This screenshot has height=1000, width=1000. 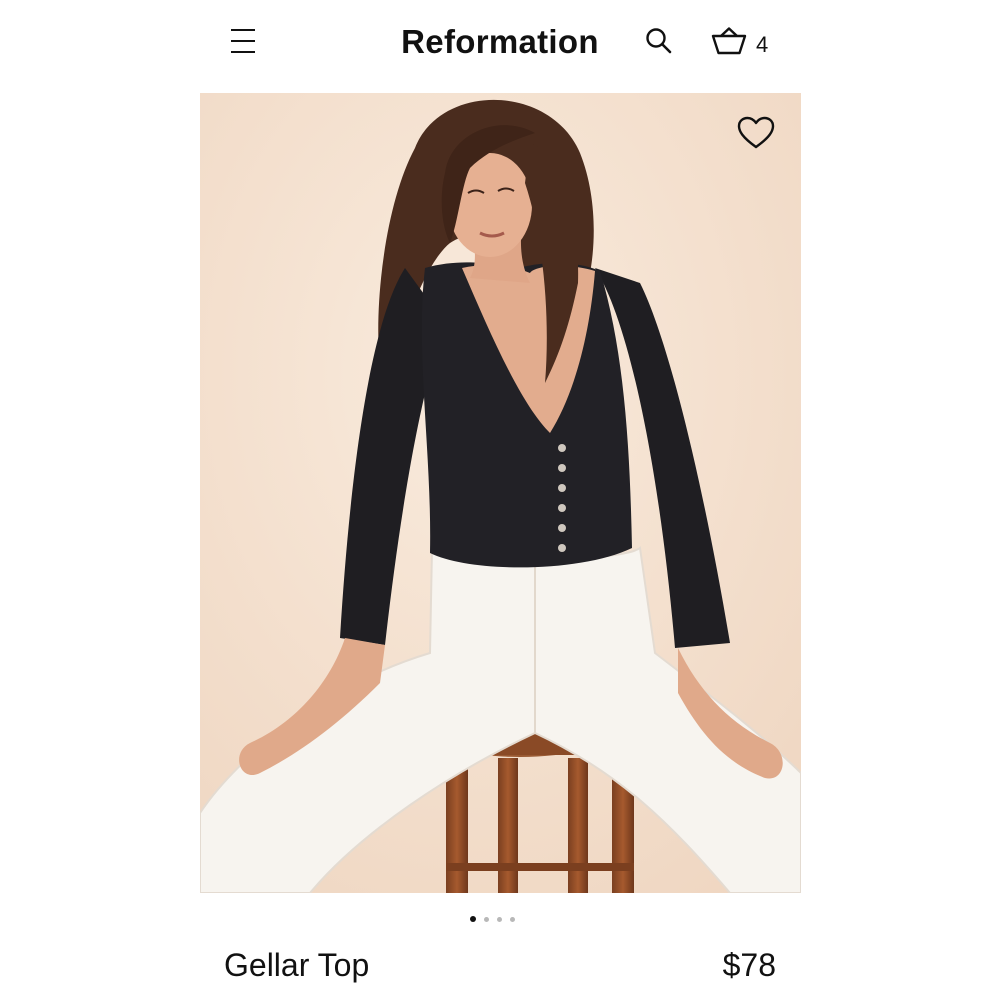 I want to click on search-icon, so click(x=659, y=41).